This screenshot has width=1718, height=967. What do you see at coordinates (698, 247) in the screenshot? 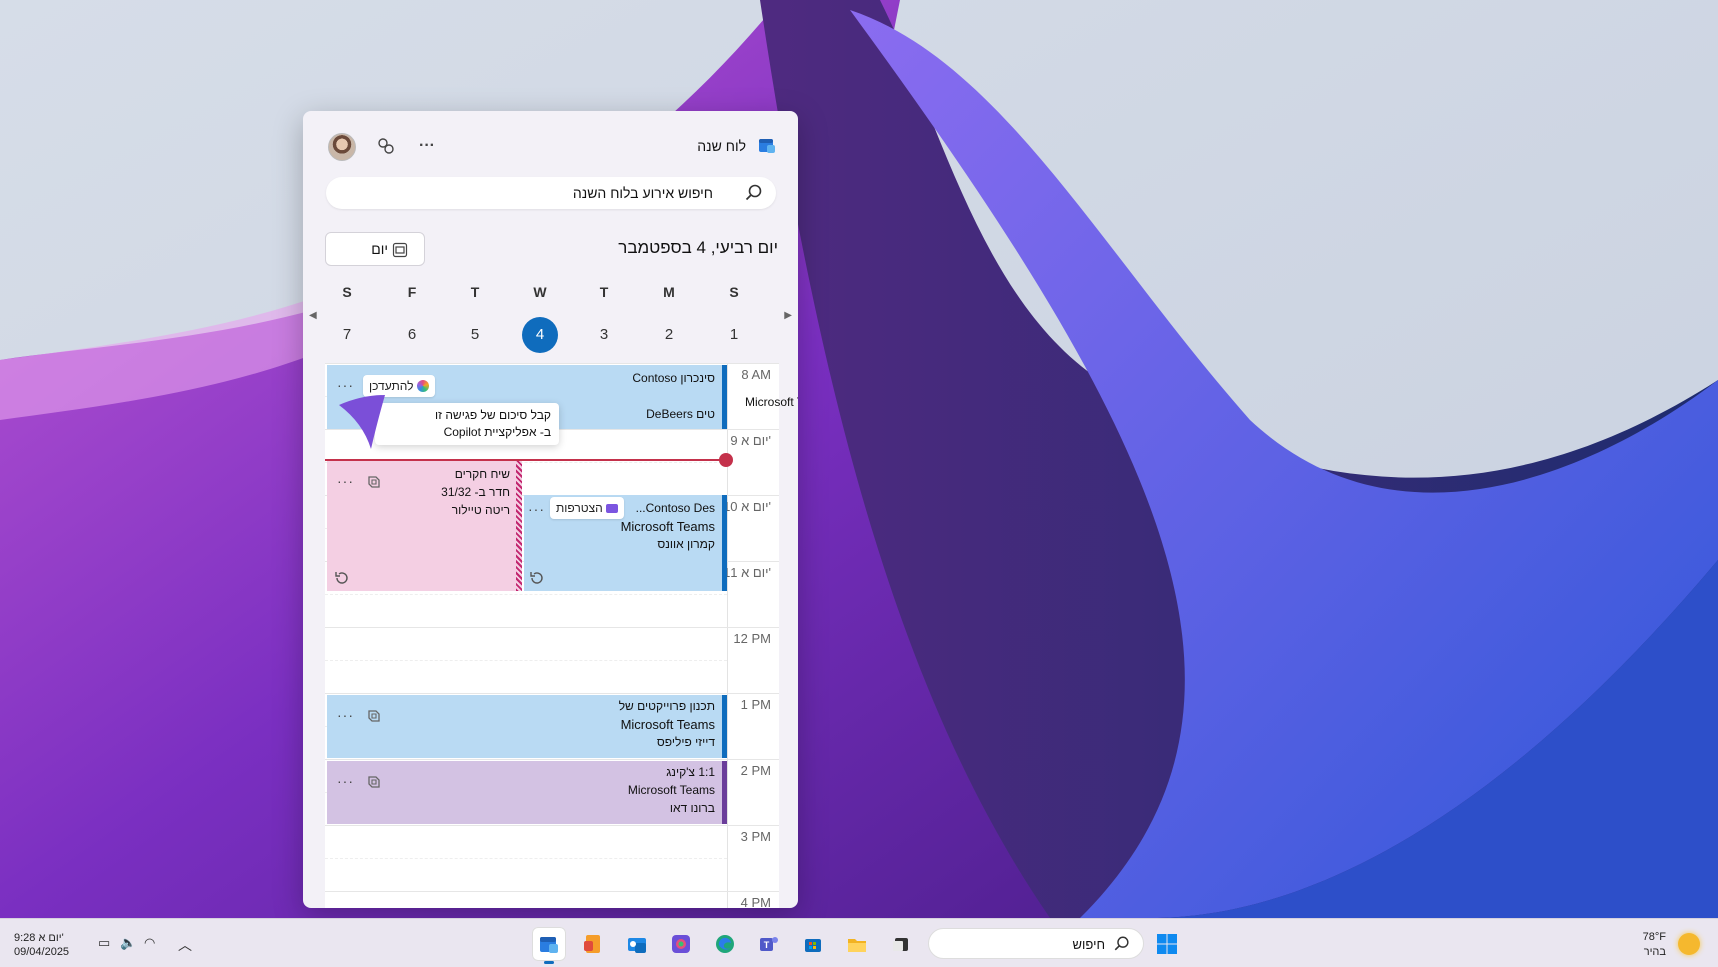
I see `current-date-title: יום רביעי, 4 בספטמבר` at bounding box center [698, 247].